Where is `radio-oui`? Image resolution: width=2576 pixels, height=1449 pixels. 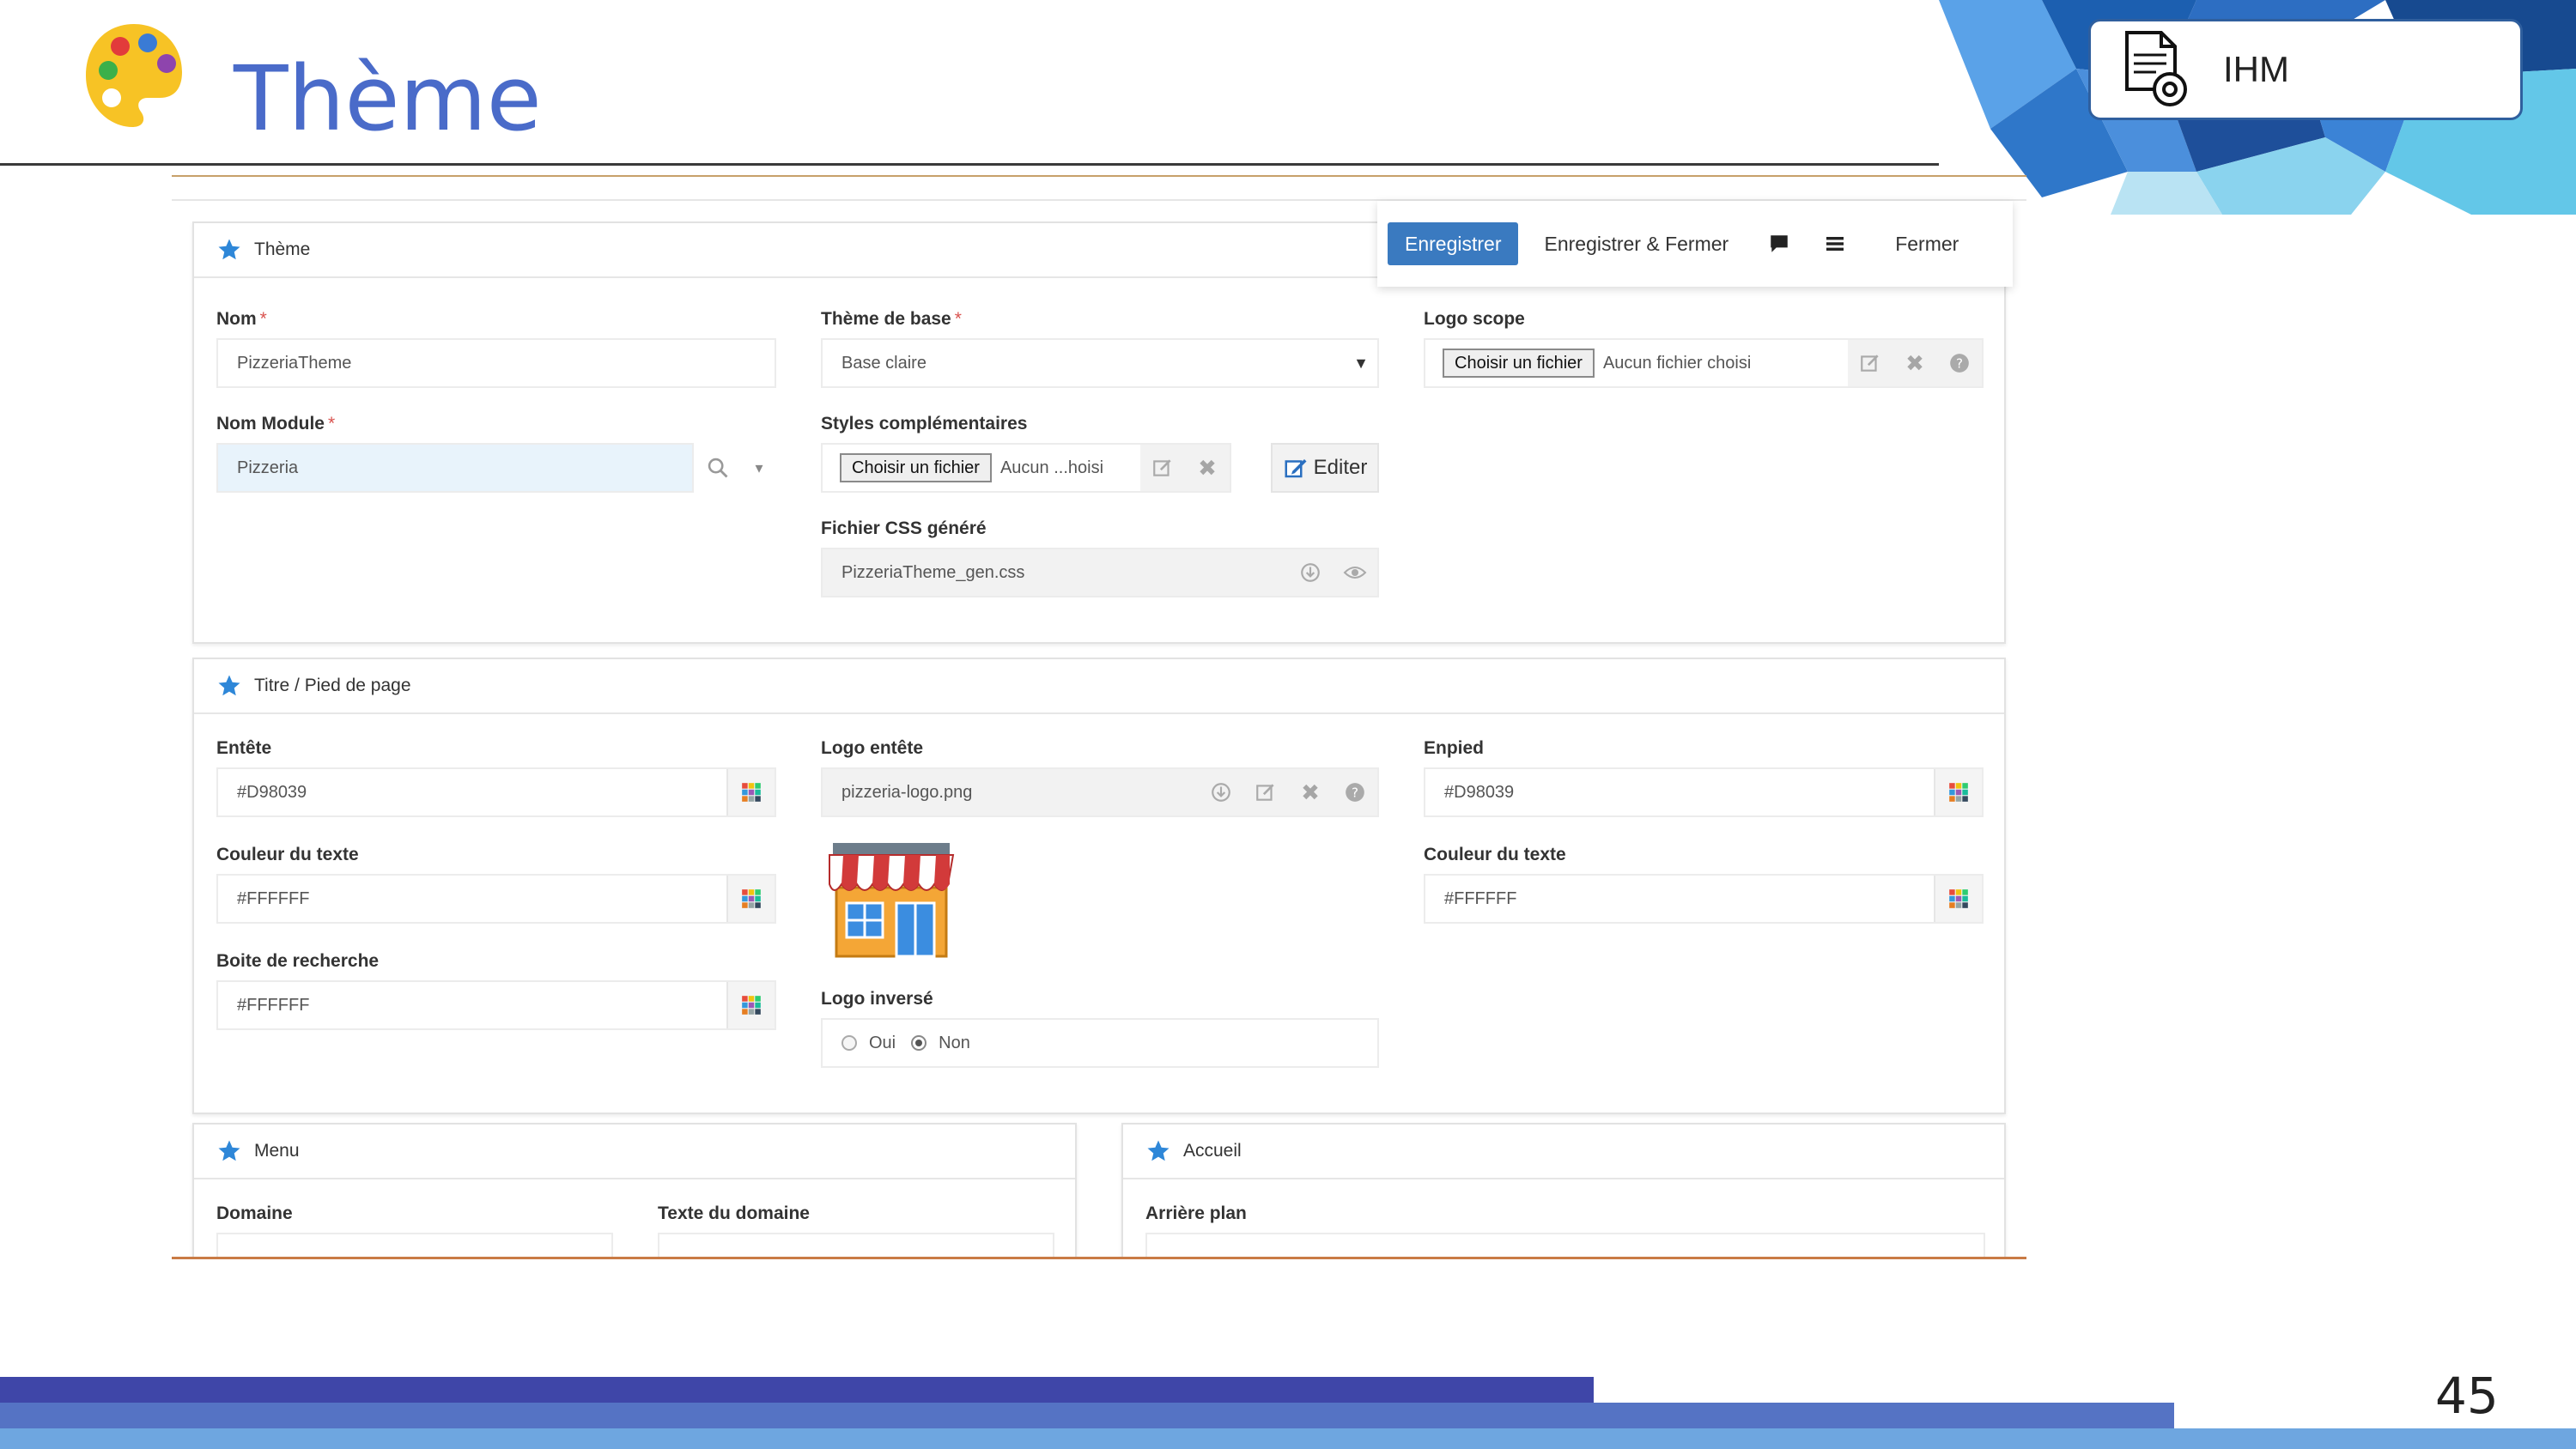 radio-oui is located at coordinates (849, 1043).